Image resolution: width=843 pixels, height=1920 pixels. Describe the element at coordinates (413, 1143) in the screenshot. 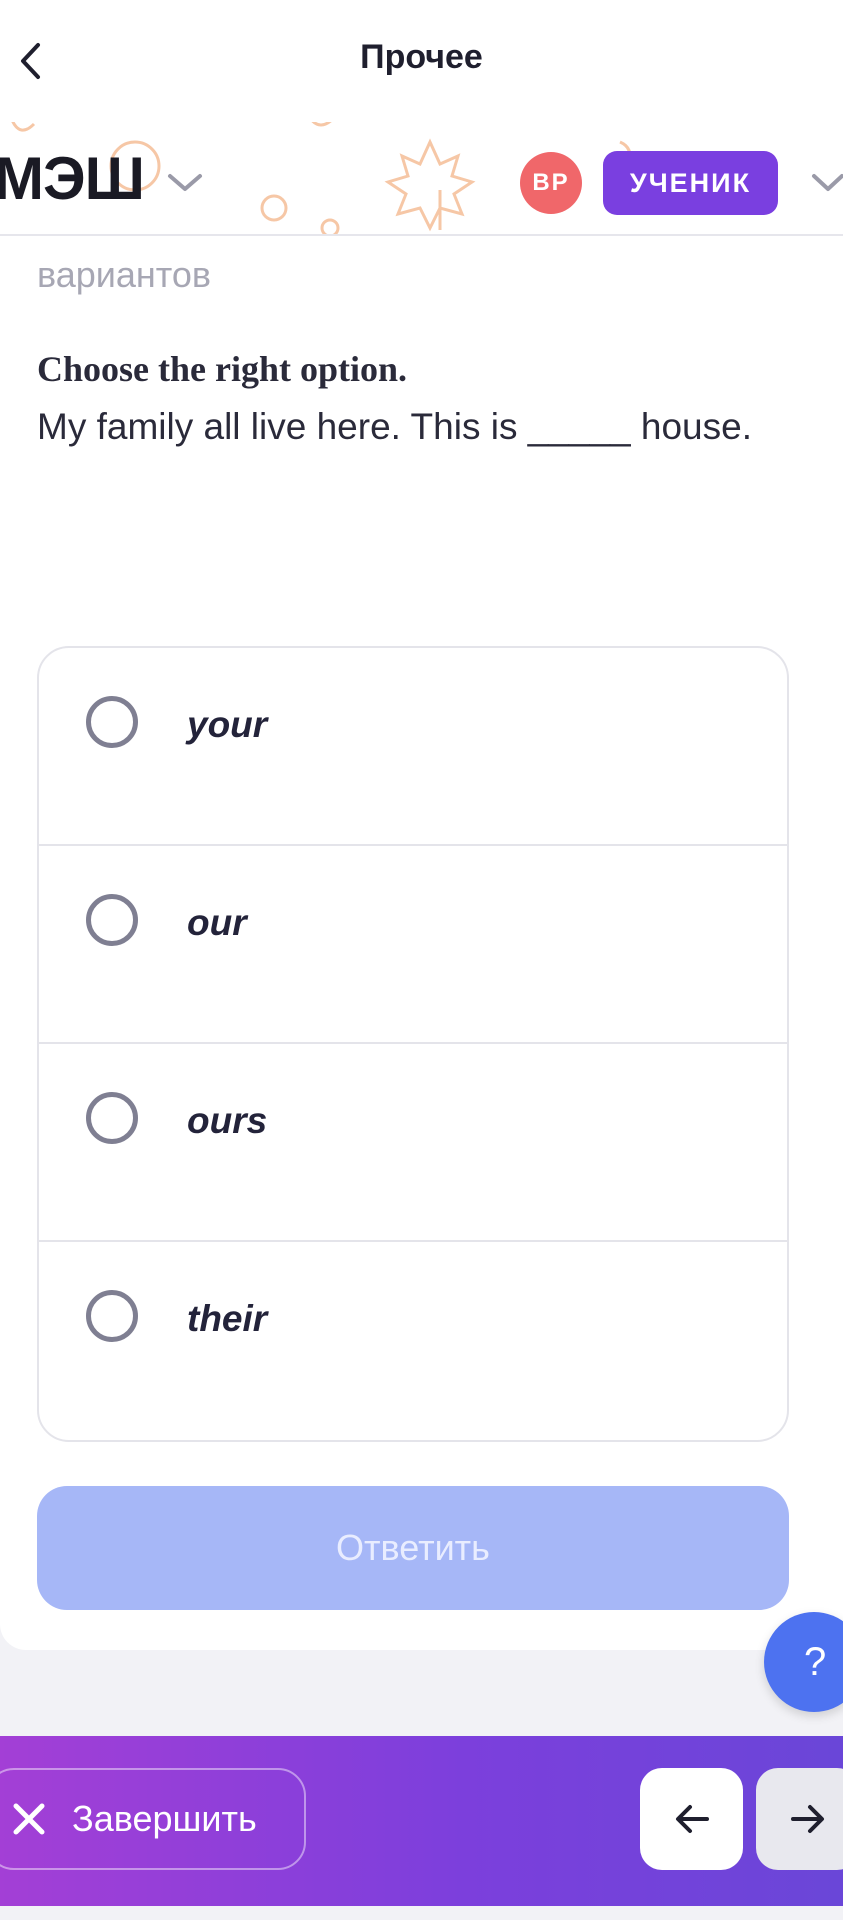

I see `answer-option: ours` at that location.